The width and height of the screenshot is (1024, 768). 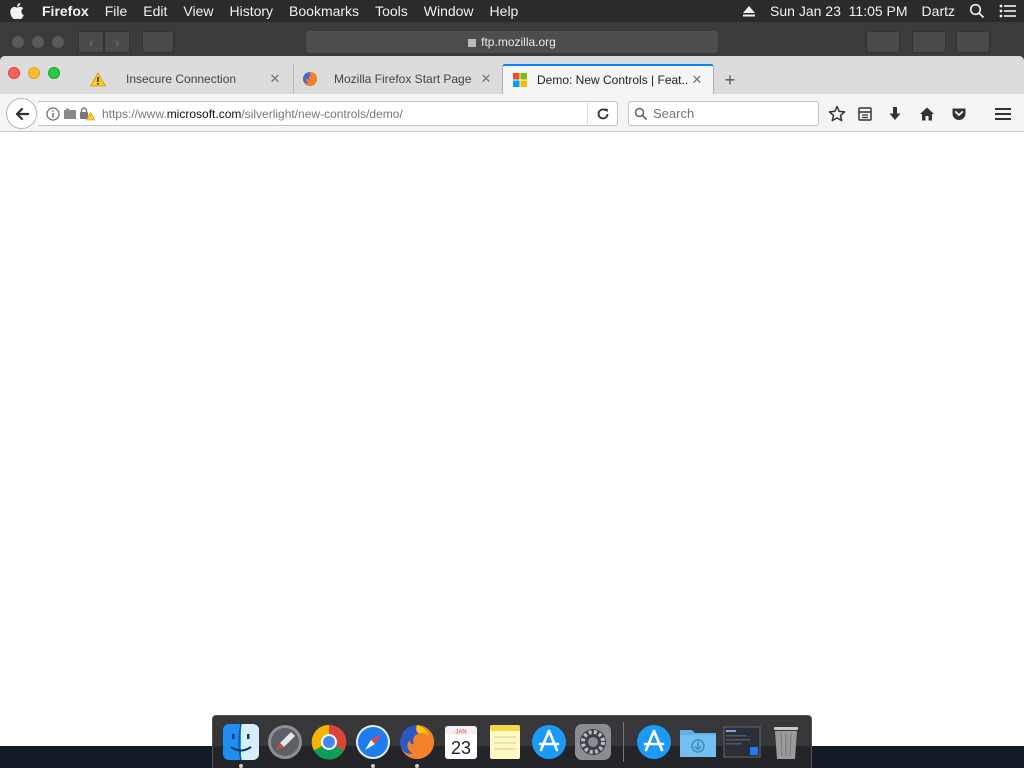 What do you see at coordinates (623, 742) in the screenshot?
I see `dock-separator` at bounding box center [623, 742].